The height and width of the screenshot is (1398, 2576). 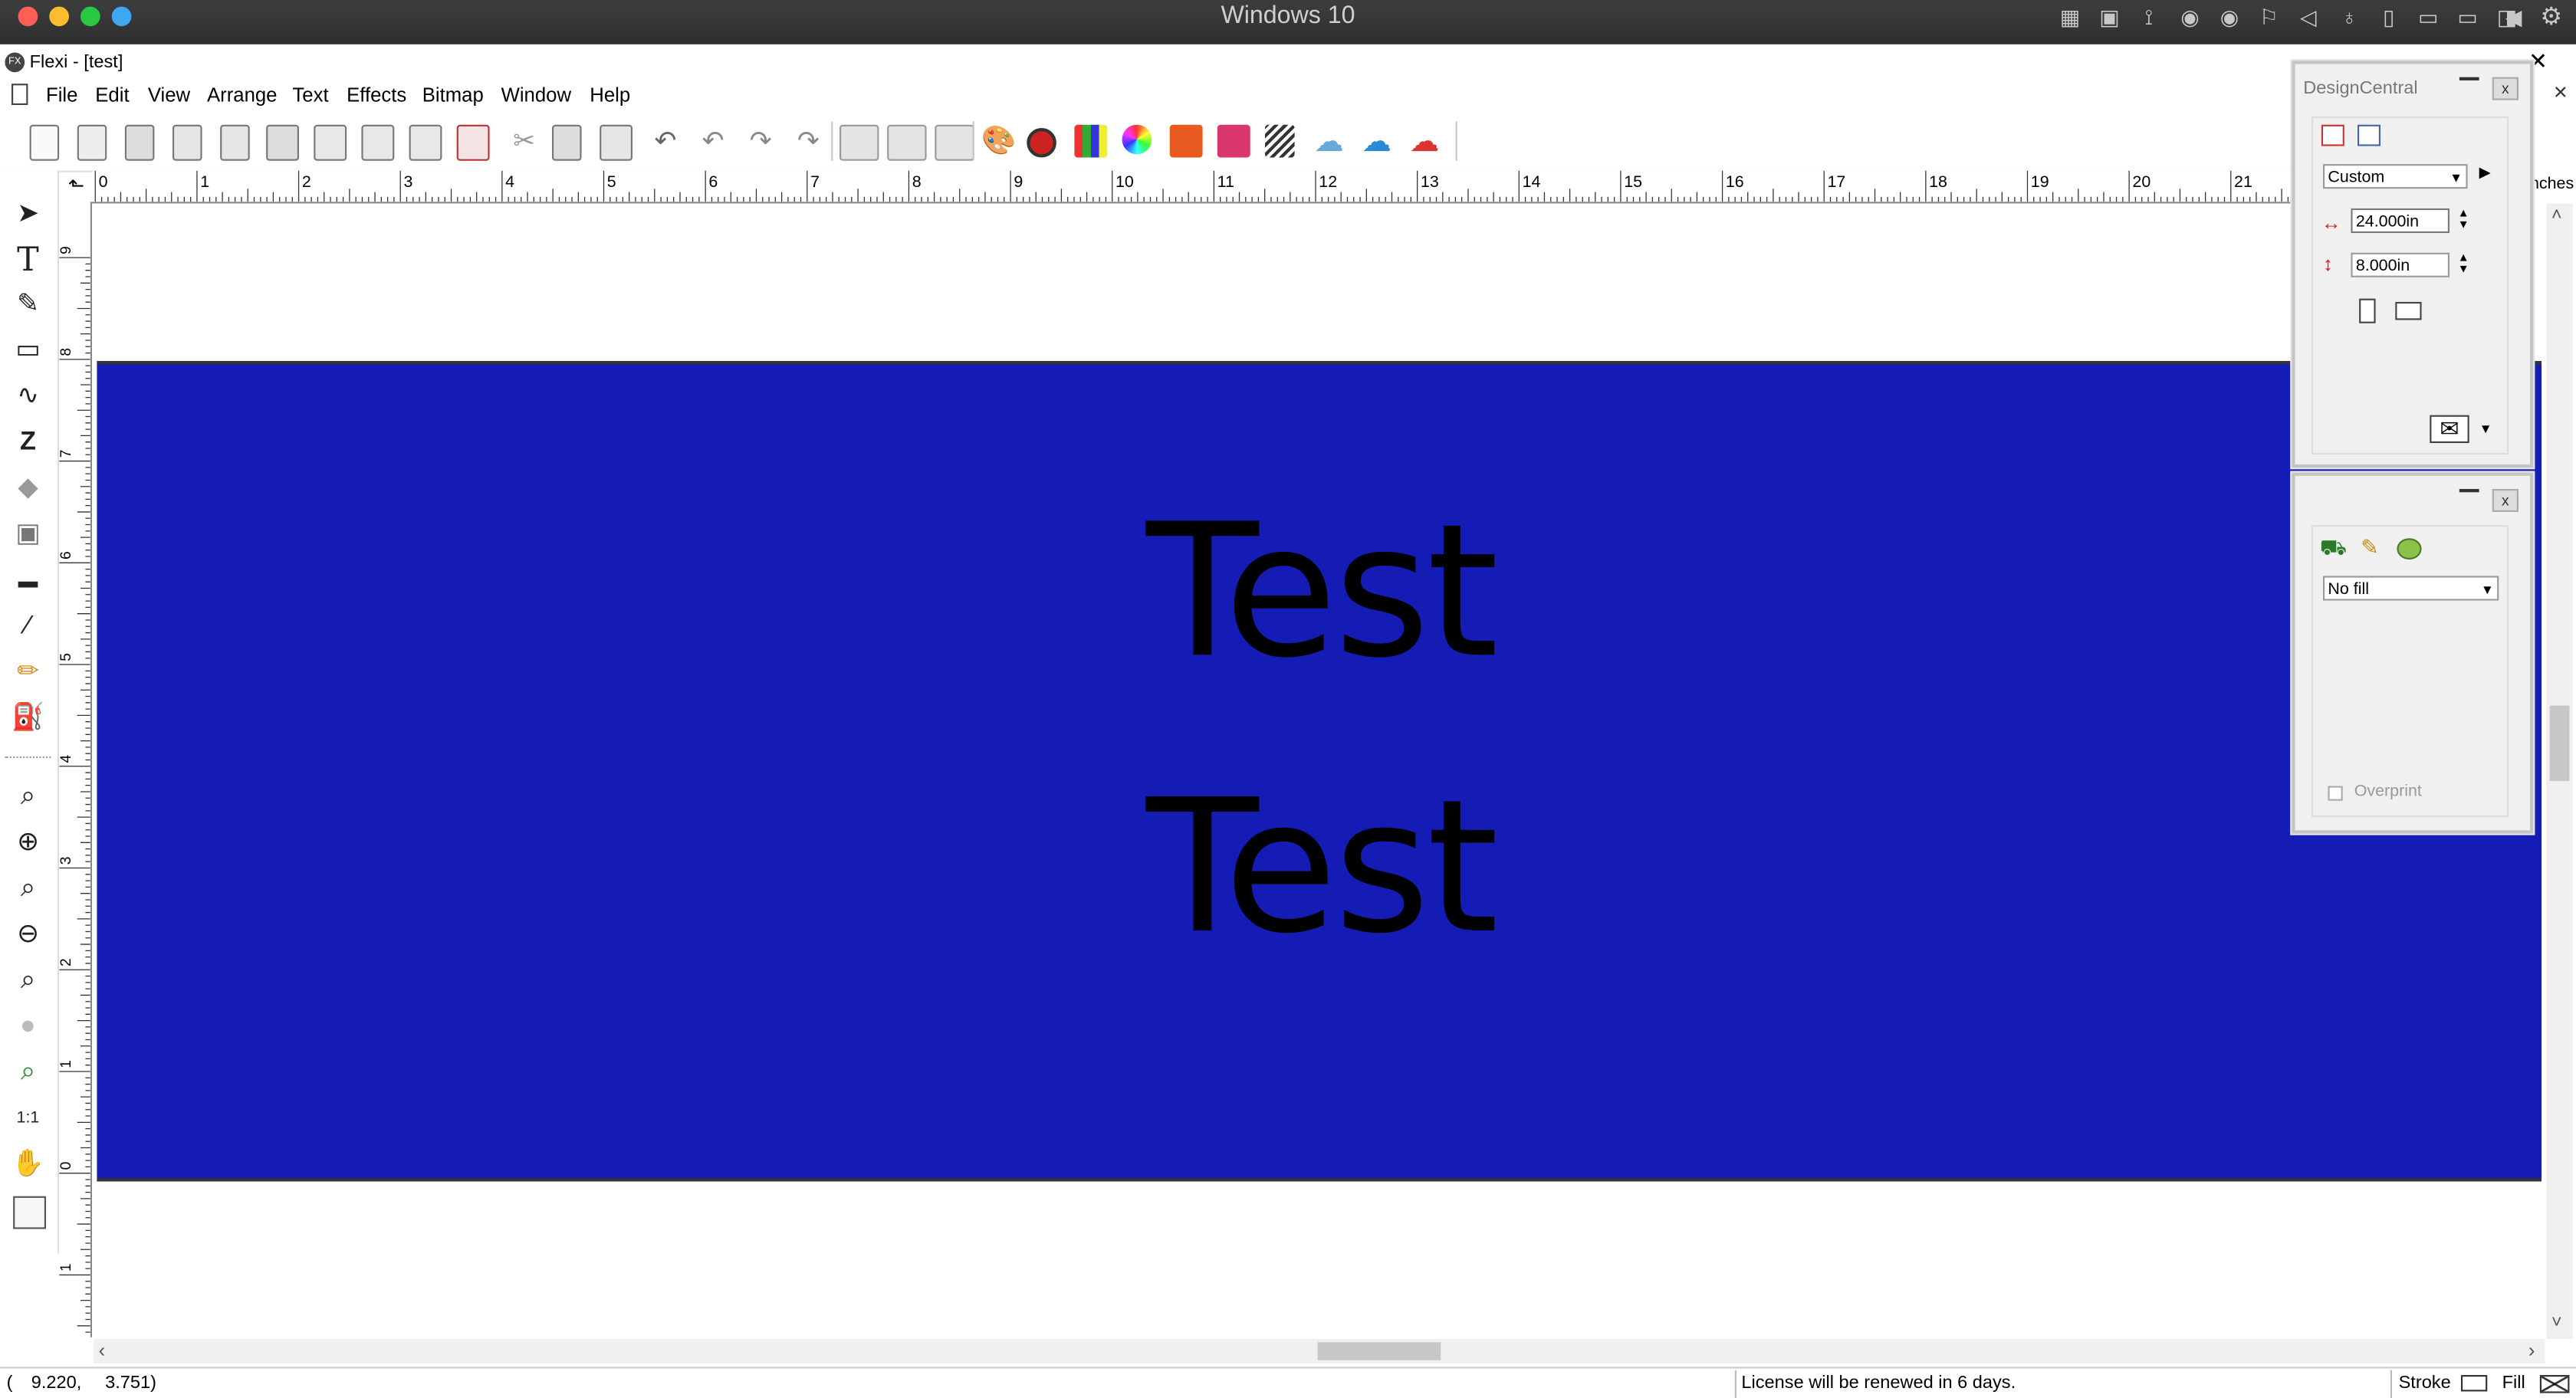 What do you see at coordinates (1377, 141) in the screenshot?
I see `cloud-upload-icon: ☁` at bounding box center [1377, 141].